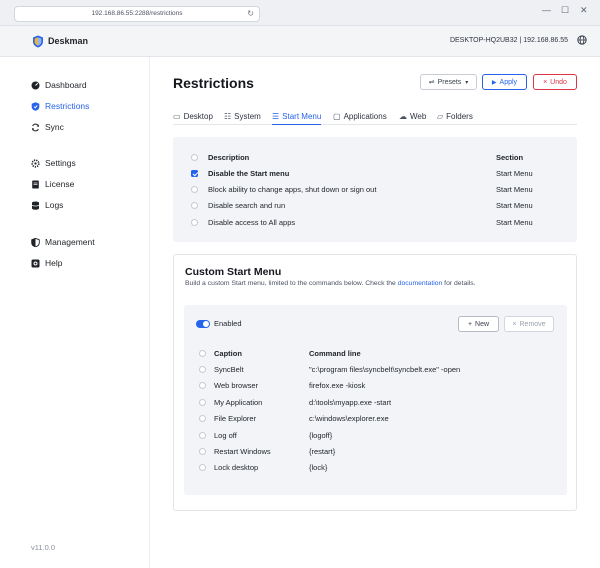 This screenshot has height=568, width=600. I want to click on tab-web: ☁ Web, so click(412, 116).